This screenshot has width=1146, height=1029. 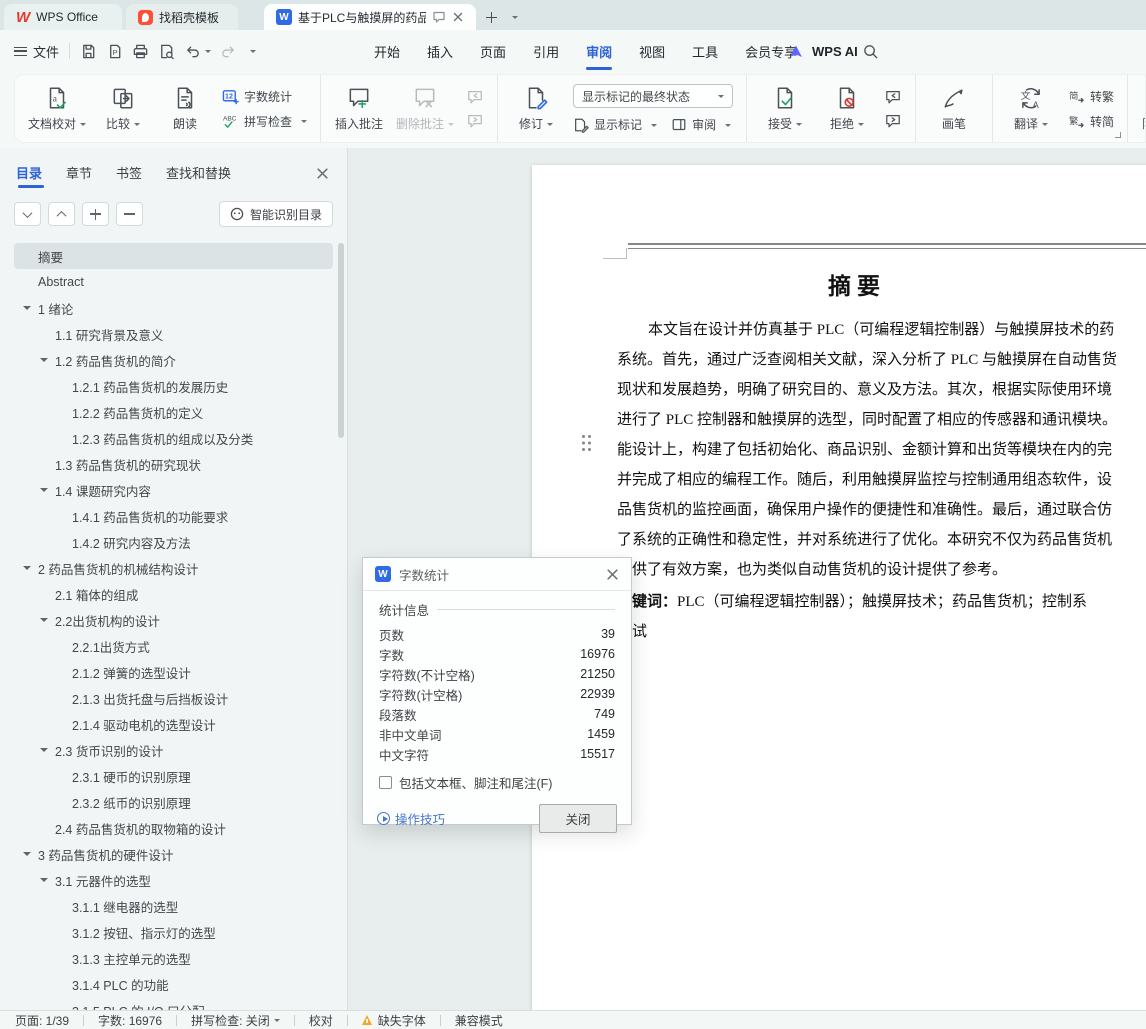 I want to click on proofread-button: 校对, so click(x=321, y=1020).